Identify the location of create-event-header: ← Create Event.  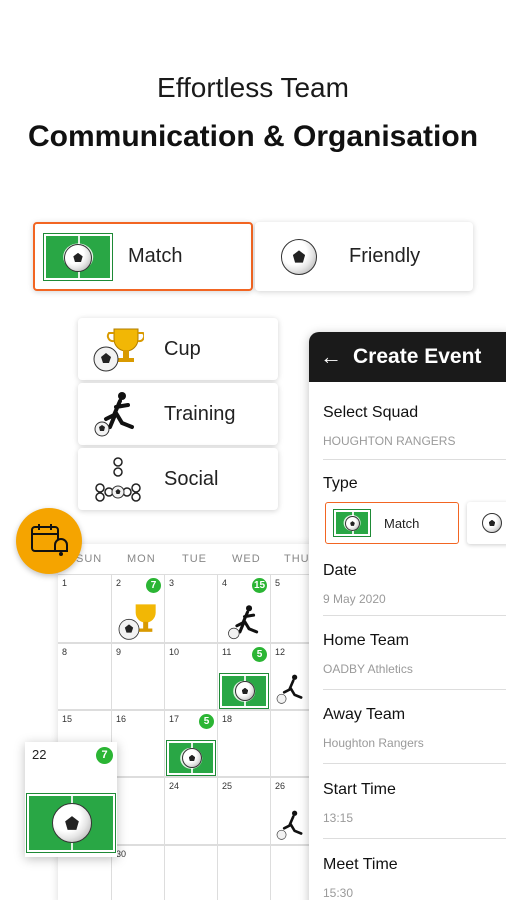
(407, 357).